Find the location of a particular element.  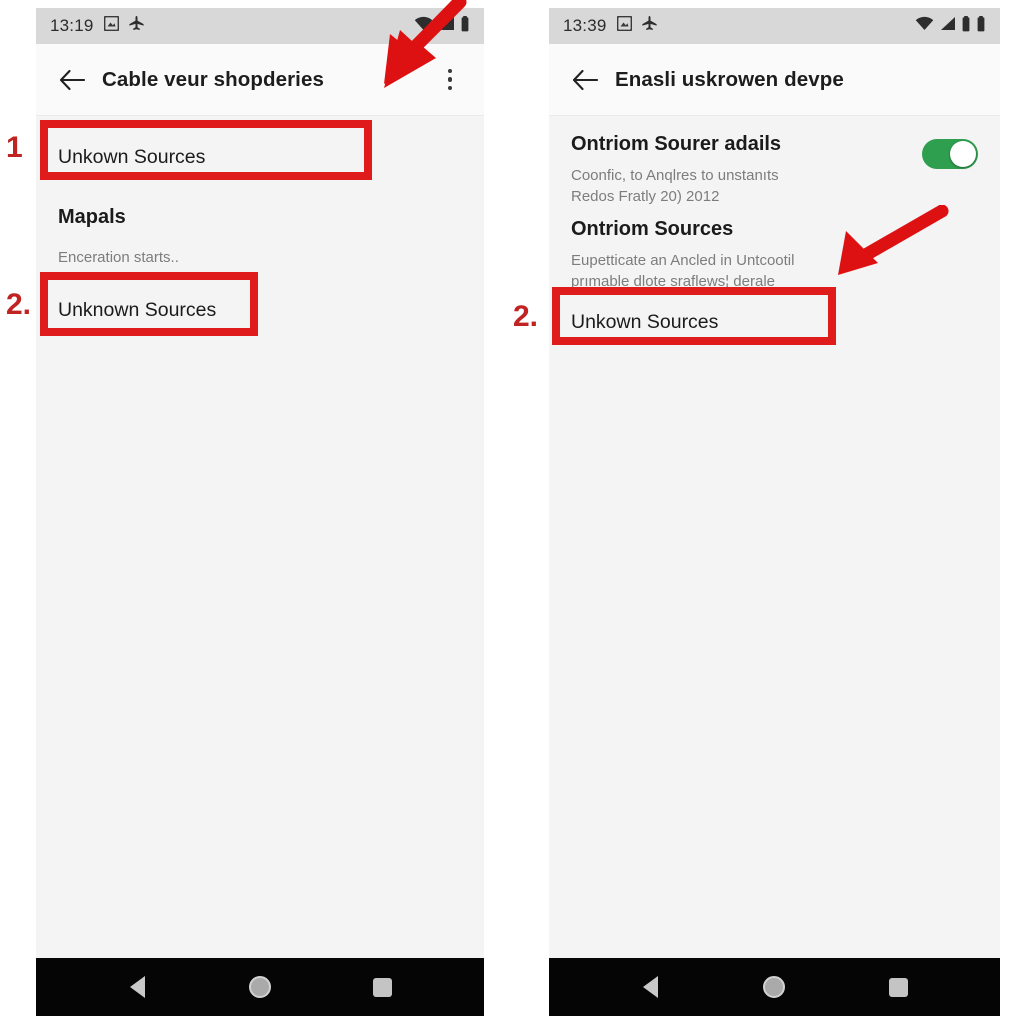

app-bar-left: Cable veur shopderies is located at coordinates (260, 80).